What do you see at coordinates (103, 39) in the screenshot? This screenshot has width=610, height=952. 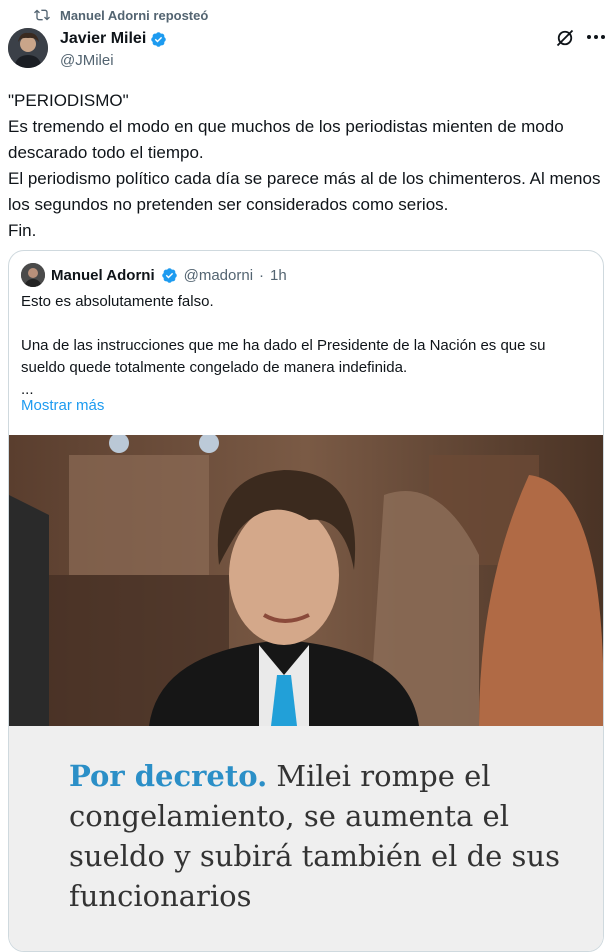 I see `author-name: Javier Milei` at bounding box center [103, 39].